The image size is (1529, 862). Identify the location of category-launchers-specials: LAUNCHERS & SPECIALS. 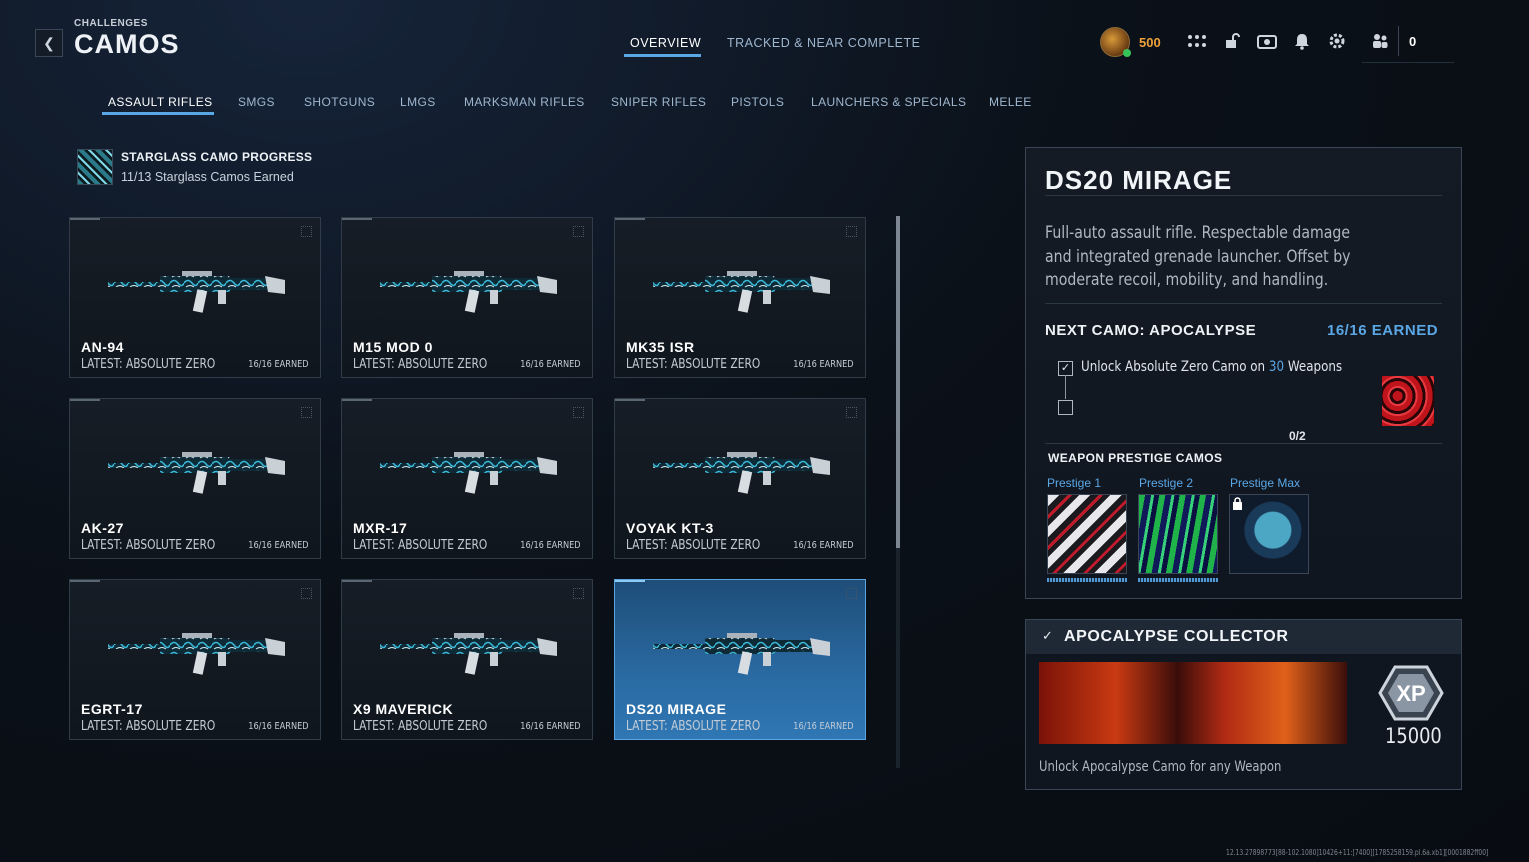
(888, 102).